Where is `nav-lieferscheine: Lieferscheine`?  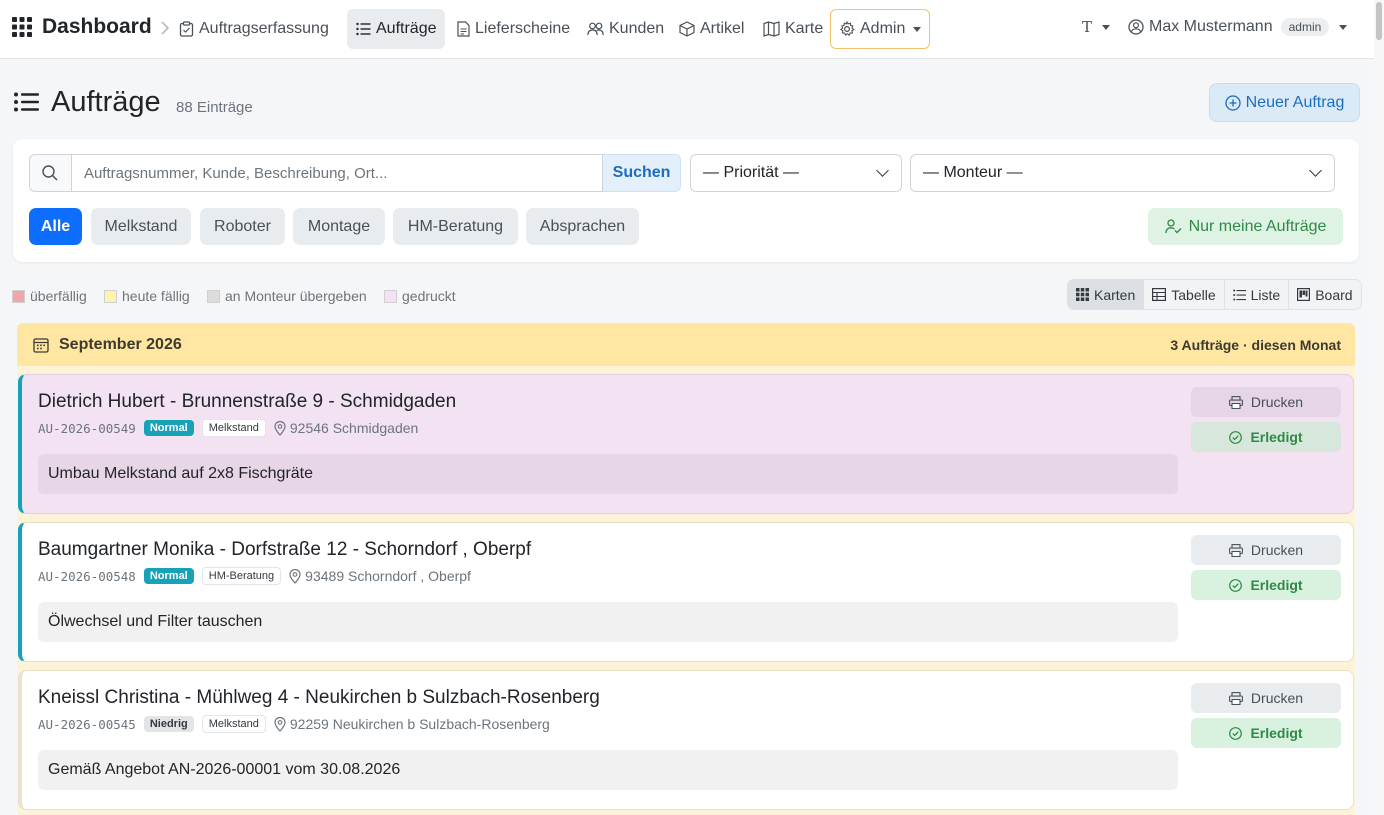 nav-lieferscheine: Lieferscheine is located at coordinates (513, 29).